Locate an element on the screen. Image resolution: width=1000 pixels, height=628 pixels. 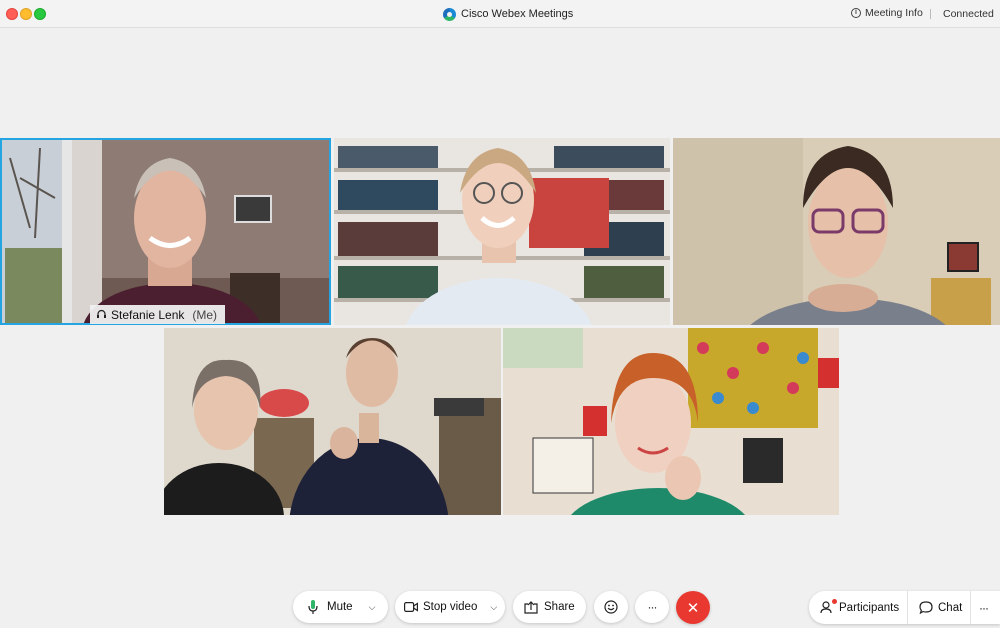
stop-video-label: Stop video is located at coordinates (450, 607).